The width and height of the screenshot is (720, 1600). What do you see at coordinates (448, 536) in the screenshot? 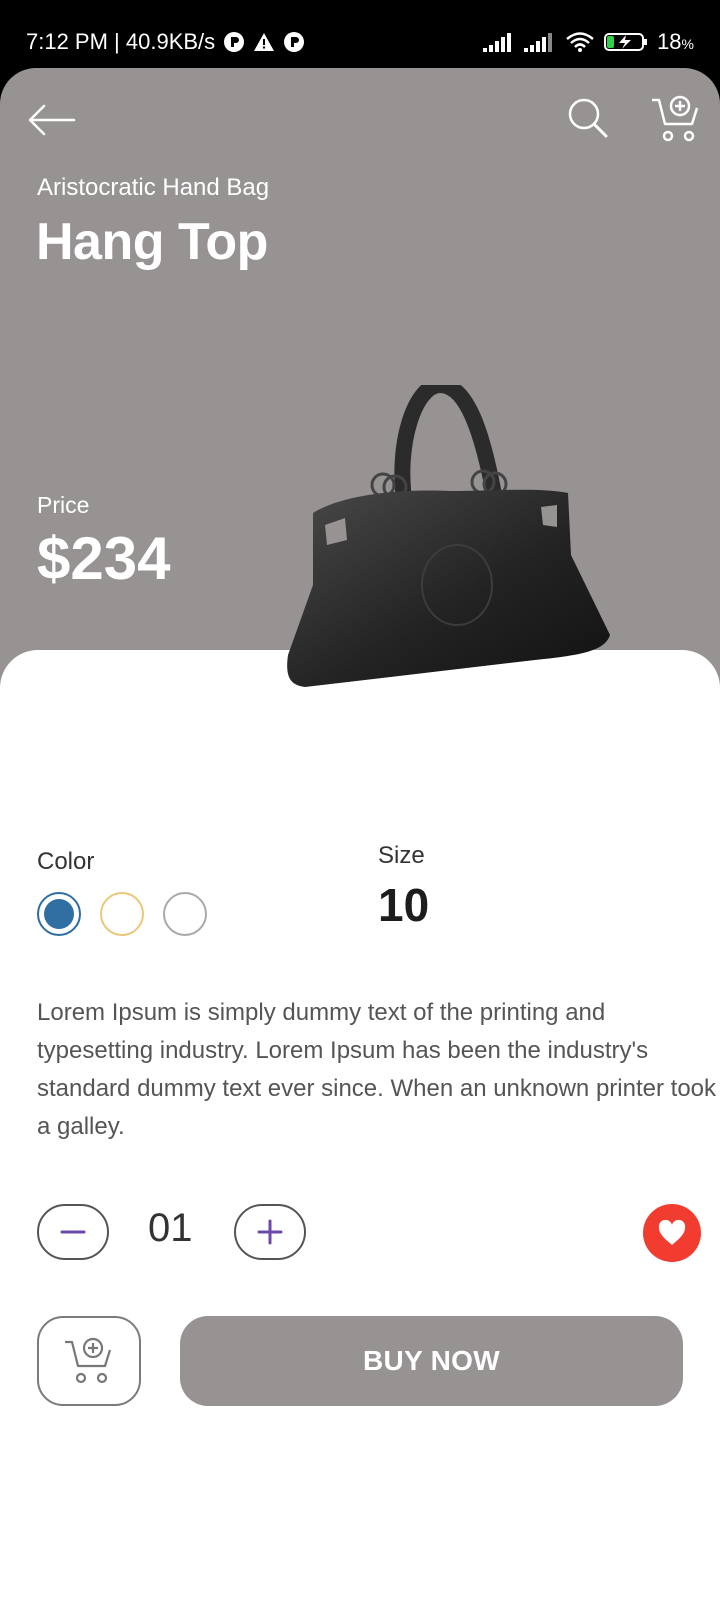
I see `handbag-image` at bounding box center [448, 536].